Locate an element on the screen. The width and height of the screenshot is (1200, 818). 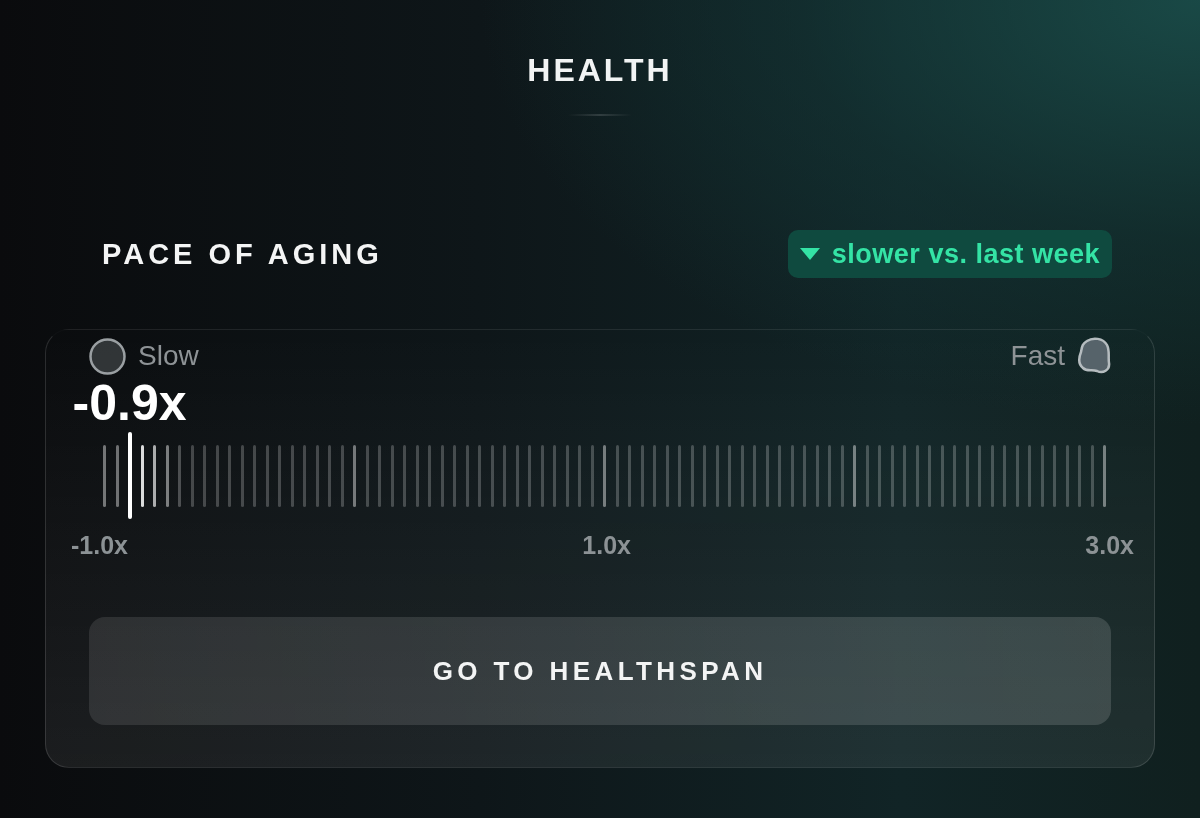
fast-label: Fast is located at coordinates (1037, 356).